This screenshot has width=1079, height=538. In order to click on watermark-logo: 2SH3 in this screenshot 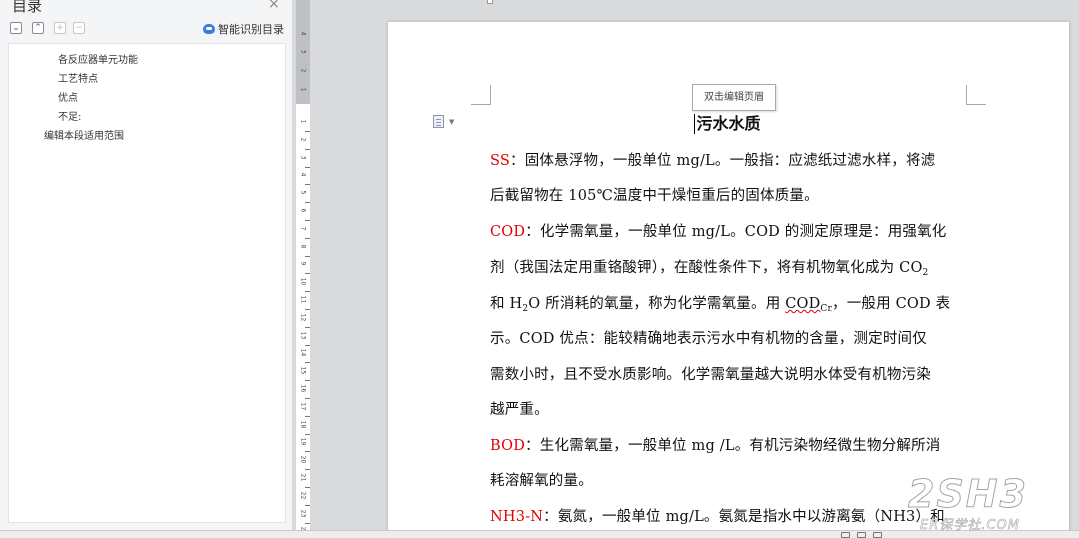, I will do `click(968, 494)`.